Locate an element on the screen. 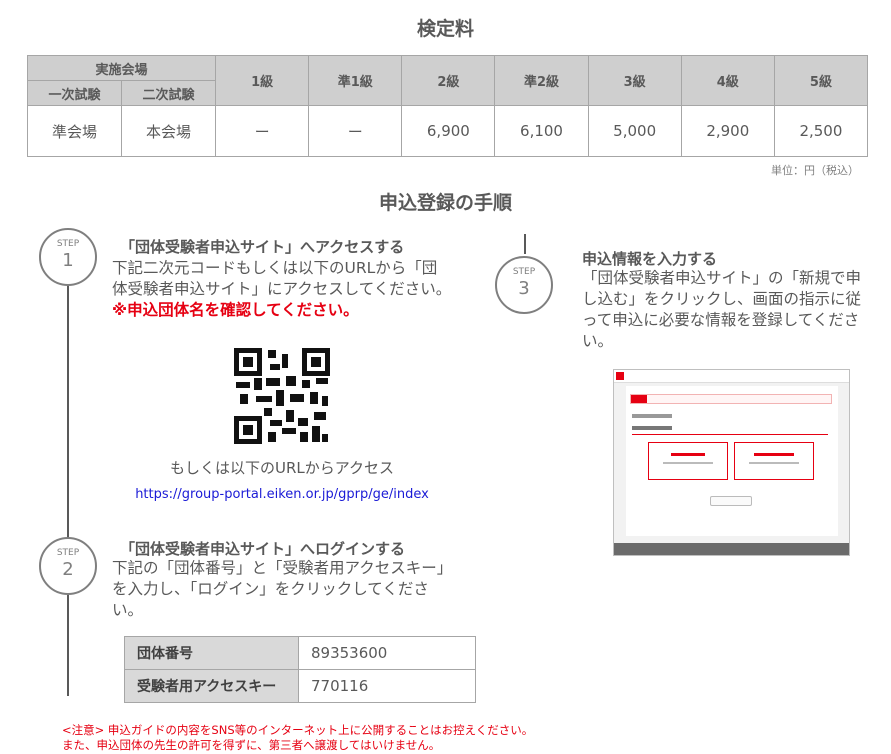  url-caption: もしくは以下のURLからアクセス is located at coordinates (281, 468).